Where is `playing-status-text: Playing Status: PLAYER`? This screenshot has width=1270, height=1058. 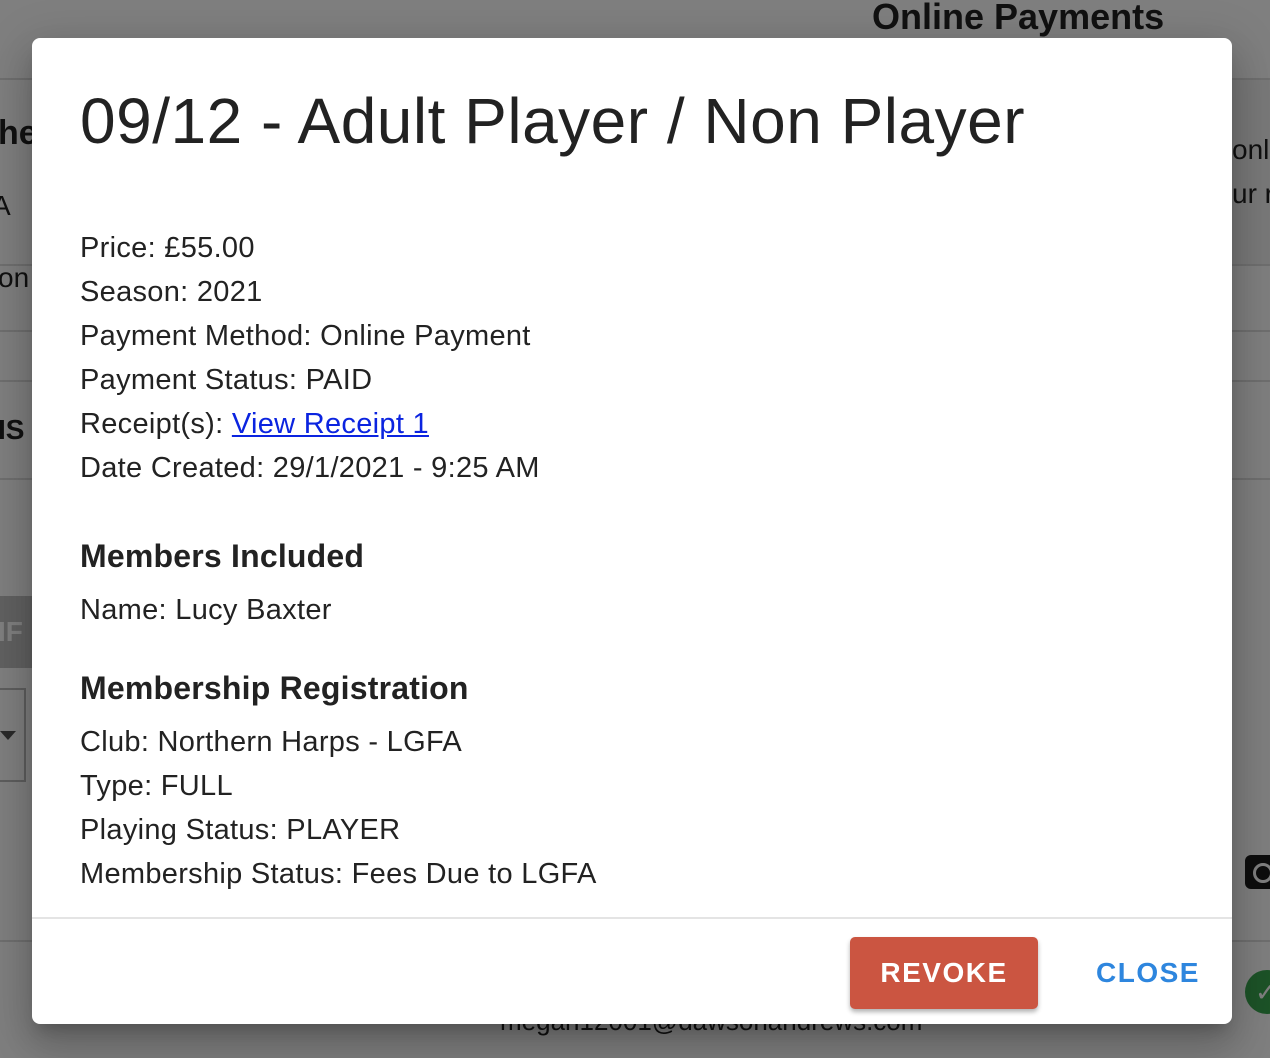
playing-status-text: Playing Status: PLAYER is located at coordinates (240, 830).